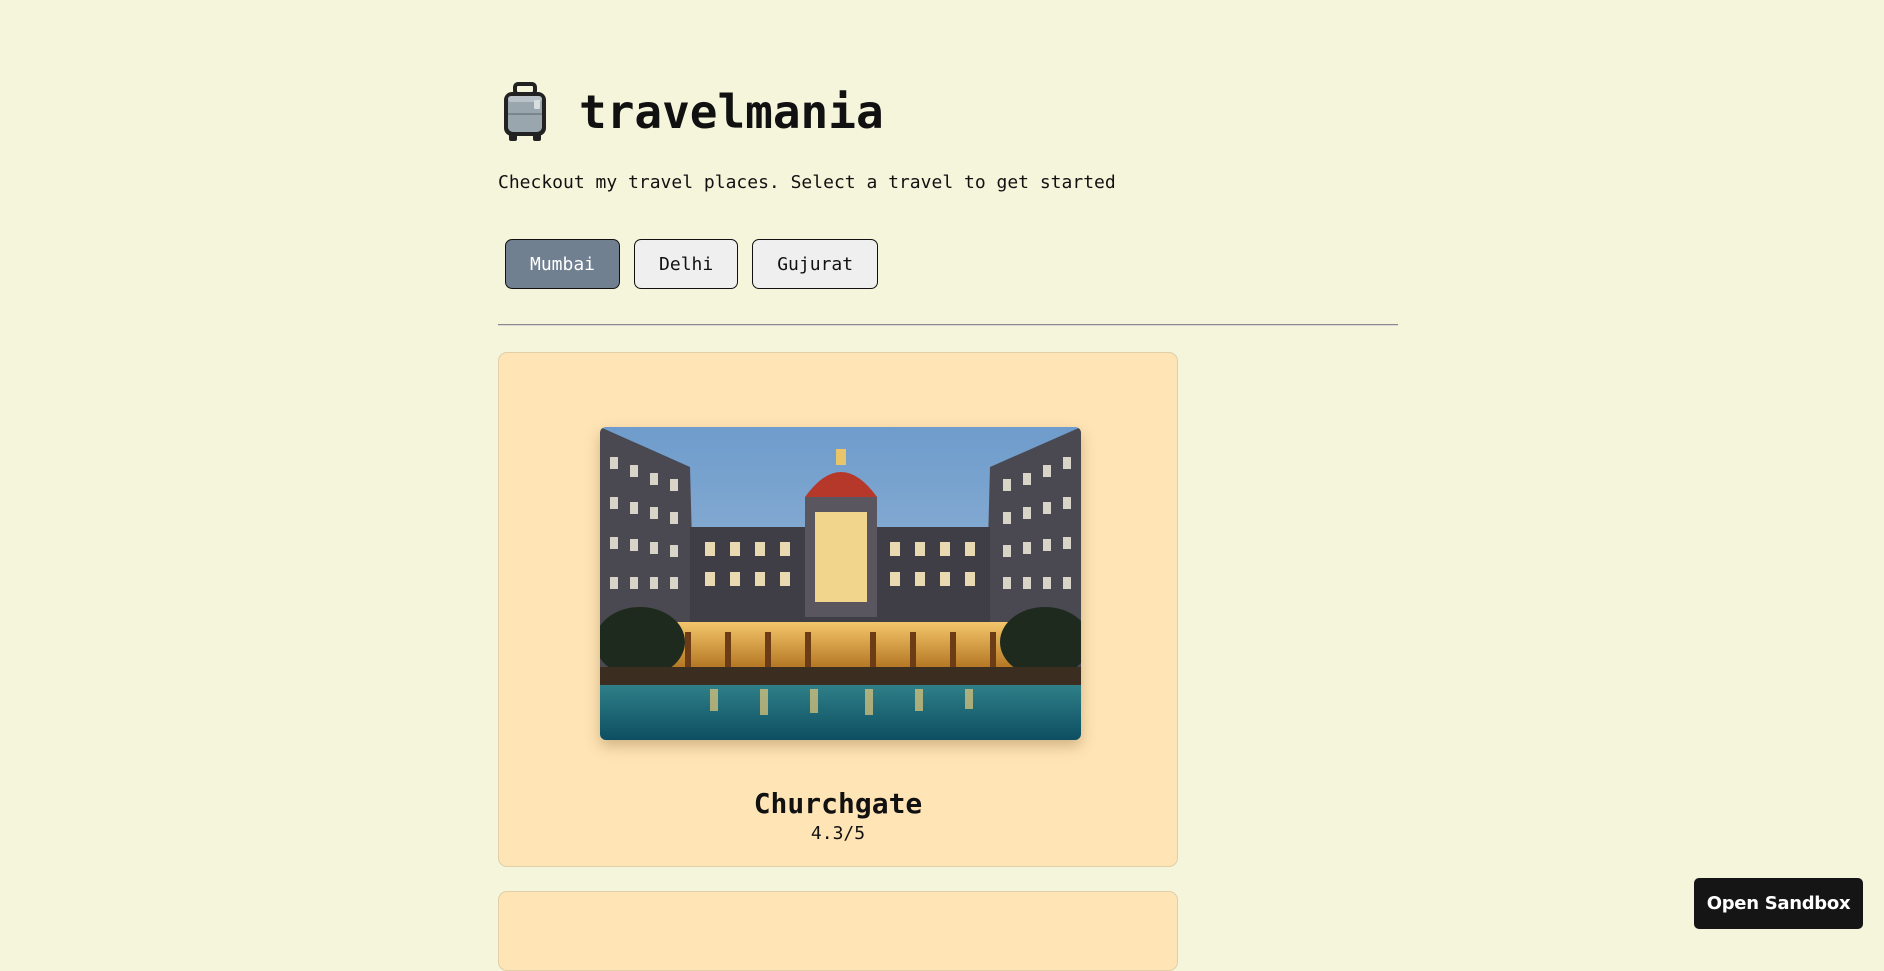 Image resolution: width=1884 pixels, height=971 pixels. Describe the element at coordinates (525, 111) in the screenshot. I see `luggage-icon` at that location.